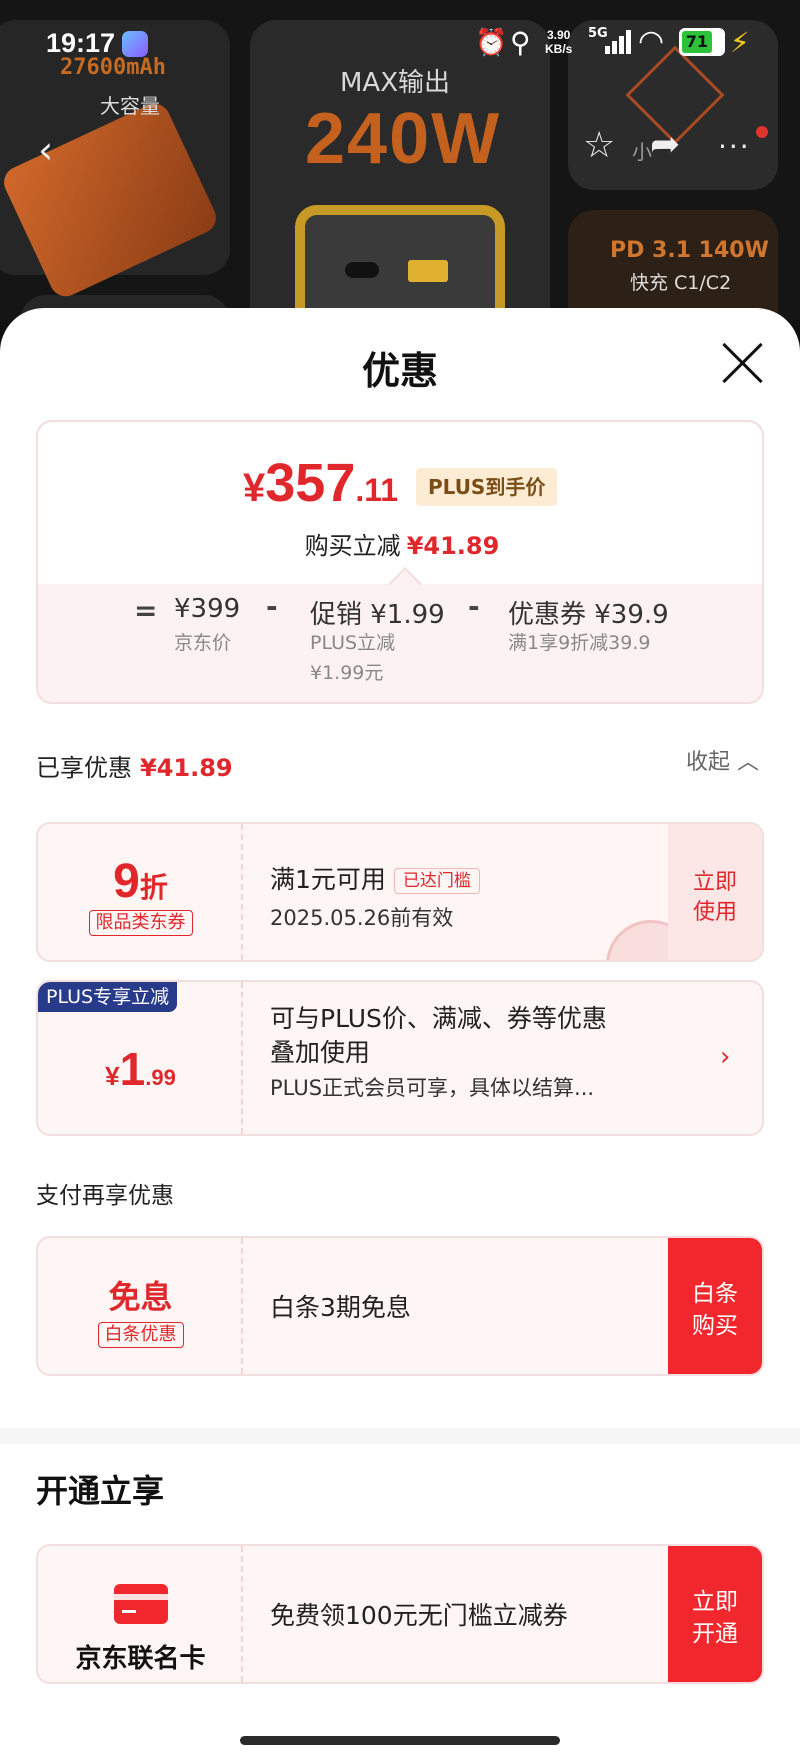 The image size is (800, 1759). I want to click on baitiao-title: 白条3期免息, so click(340, 1307).